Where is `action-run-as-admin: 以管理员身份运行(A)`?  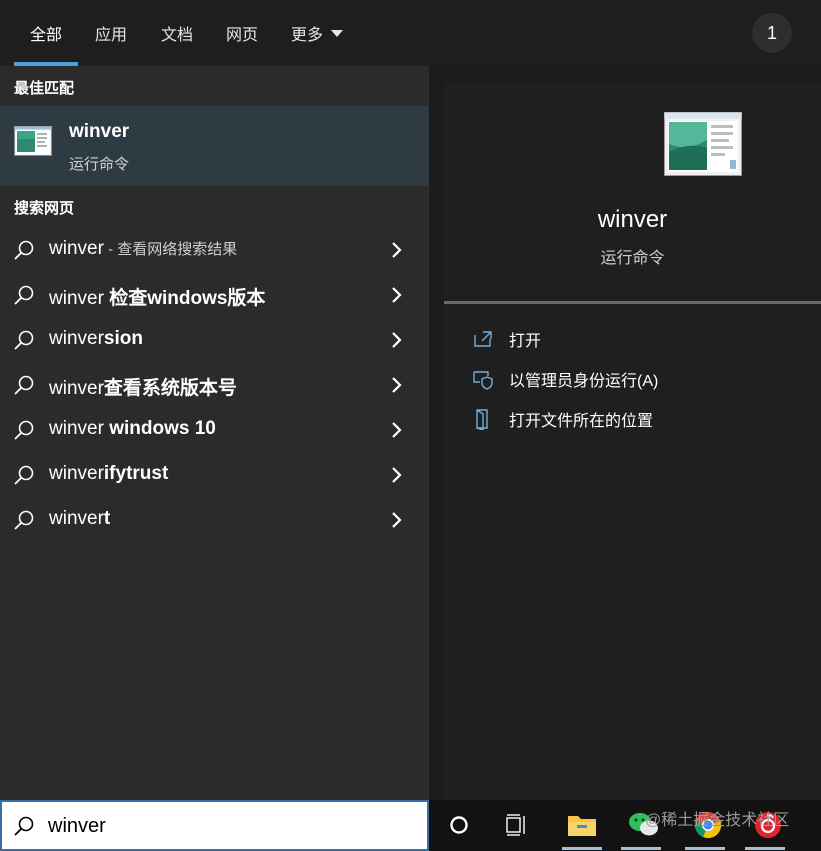 action-run-as-admin: 以管理员身份运行(A) is located at coordinates (565, 379).